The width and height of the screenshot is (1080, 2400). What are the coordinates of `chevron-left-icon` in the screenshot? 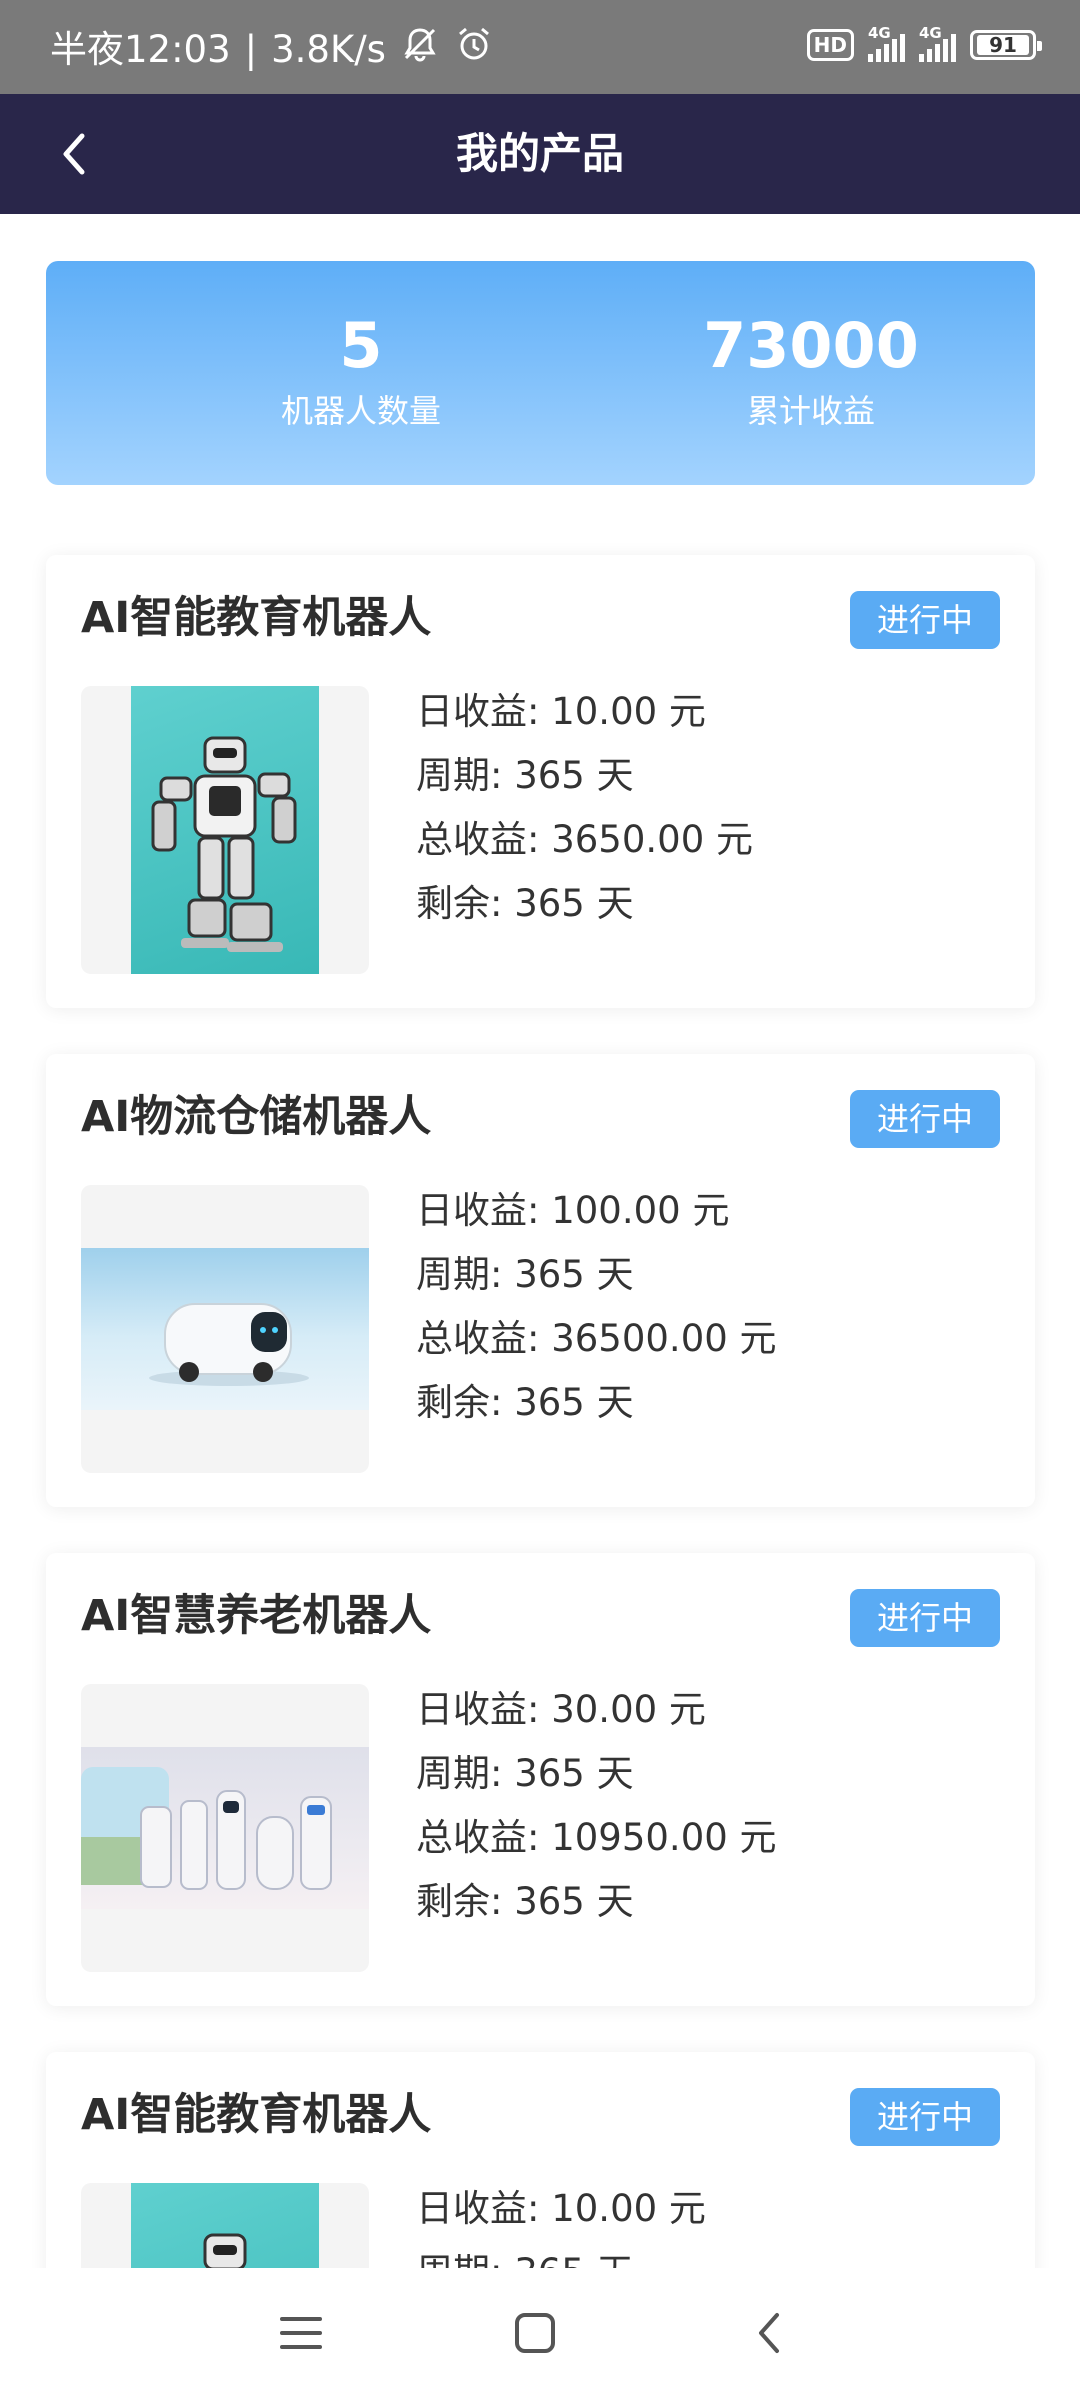 It's located at (74, 154).